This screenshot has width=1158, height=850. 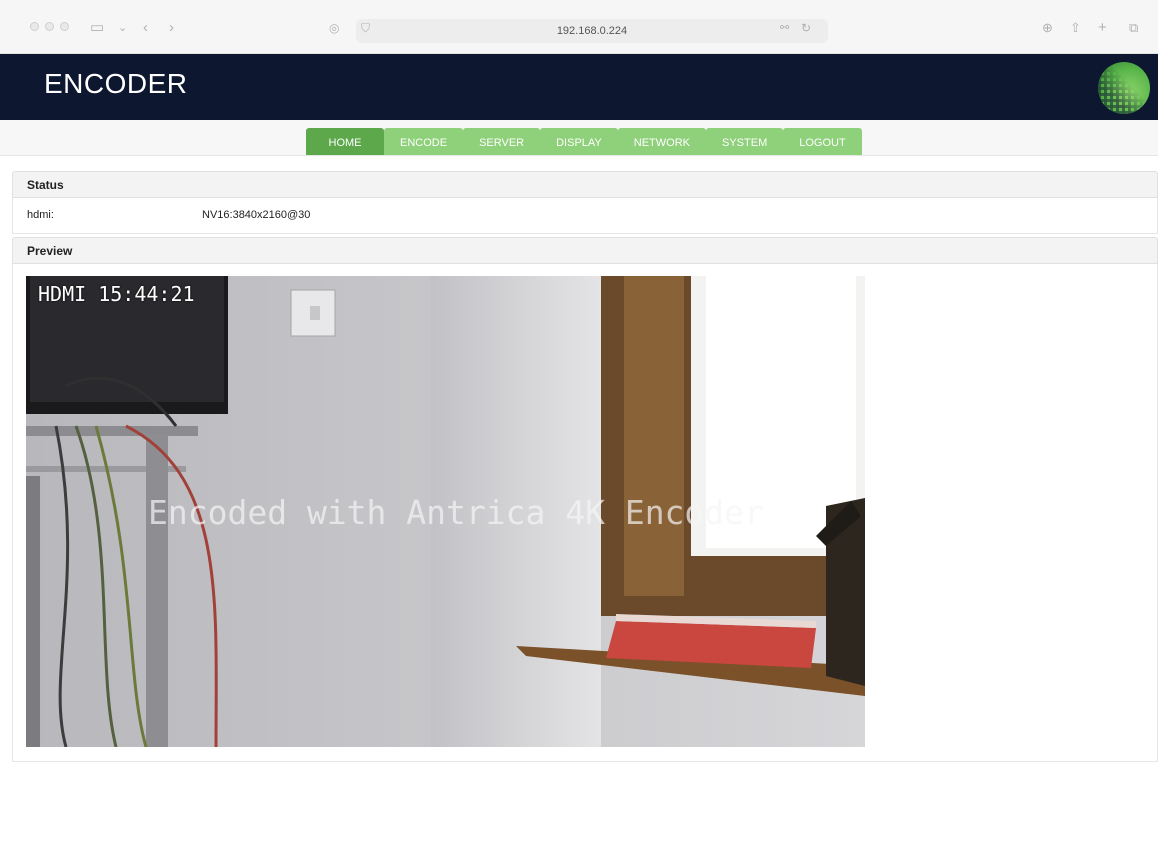 I want to click on share-icon: ⇧, so click(x=1075, y=28).